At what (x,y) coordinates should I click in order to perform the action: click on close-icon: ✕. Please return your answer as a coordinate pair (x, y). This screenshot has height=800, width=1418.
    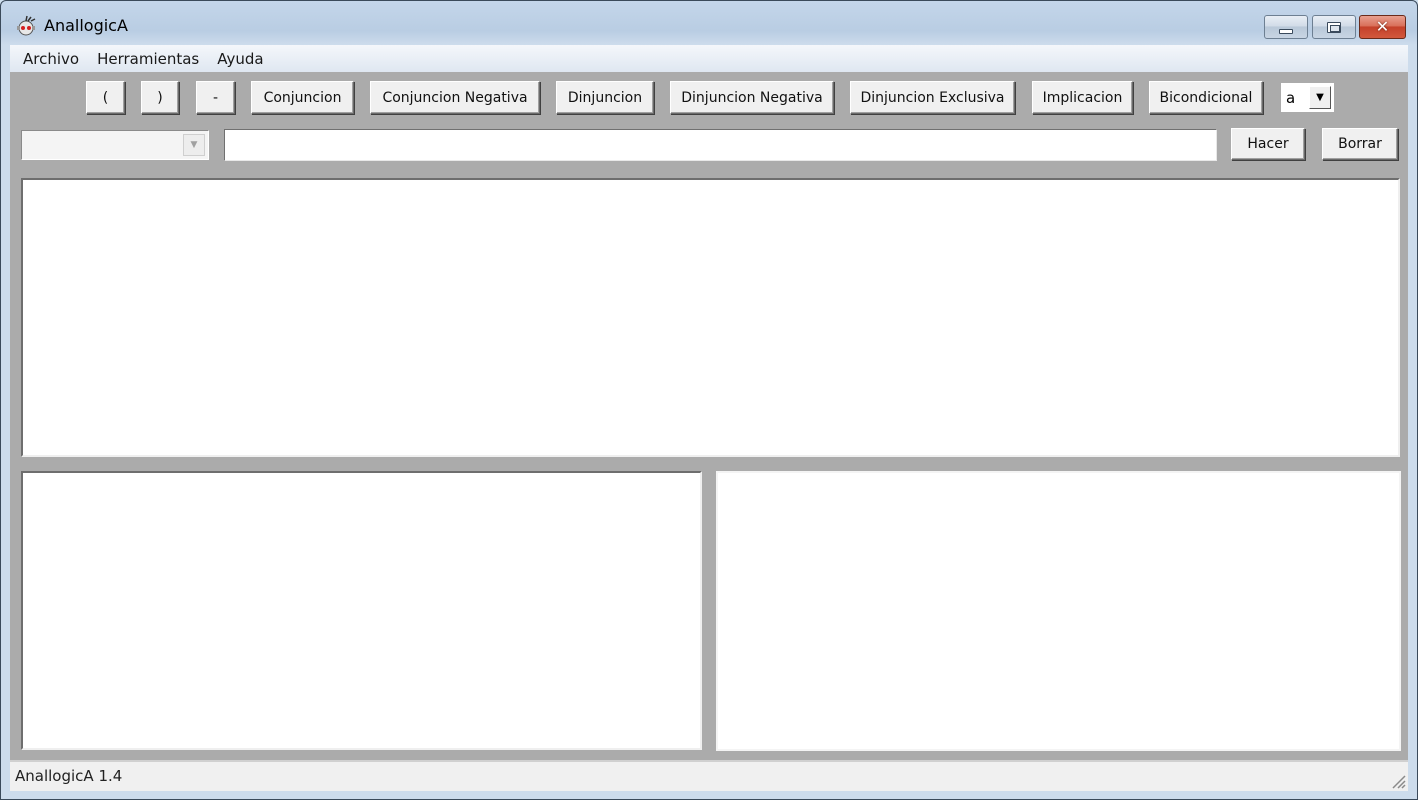
    Looking at the image, I should click on (1382, 26).